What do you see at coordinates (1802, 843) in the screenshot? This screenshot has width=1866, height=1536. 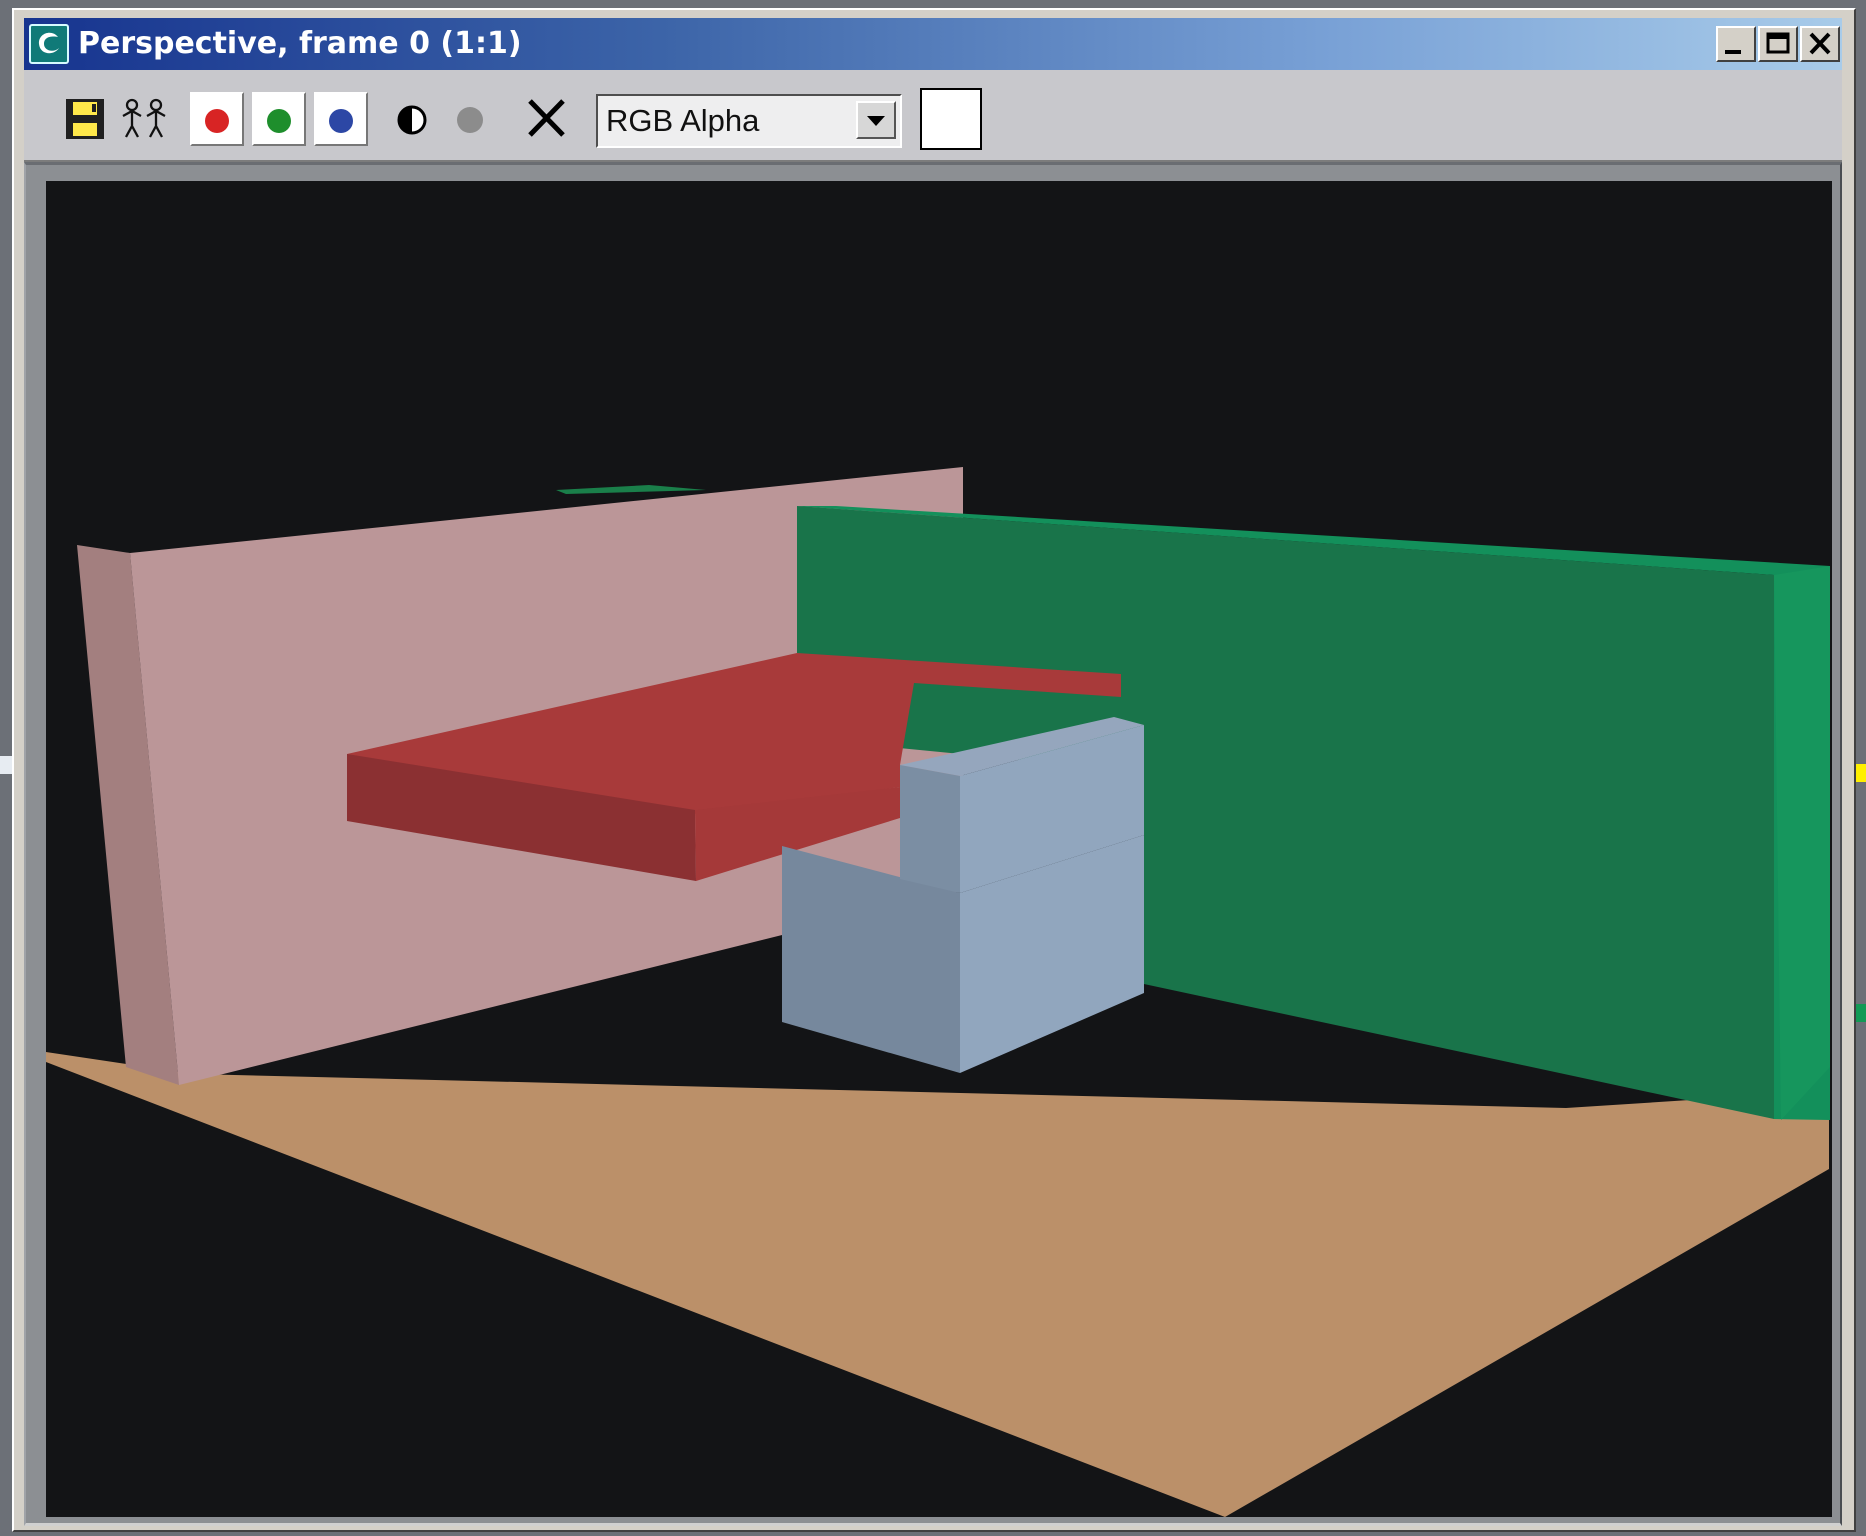 I see `green-wall-edge` at bounding box center [1802, 843].